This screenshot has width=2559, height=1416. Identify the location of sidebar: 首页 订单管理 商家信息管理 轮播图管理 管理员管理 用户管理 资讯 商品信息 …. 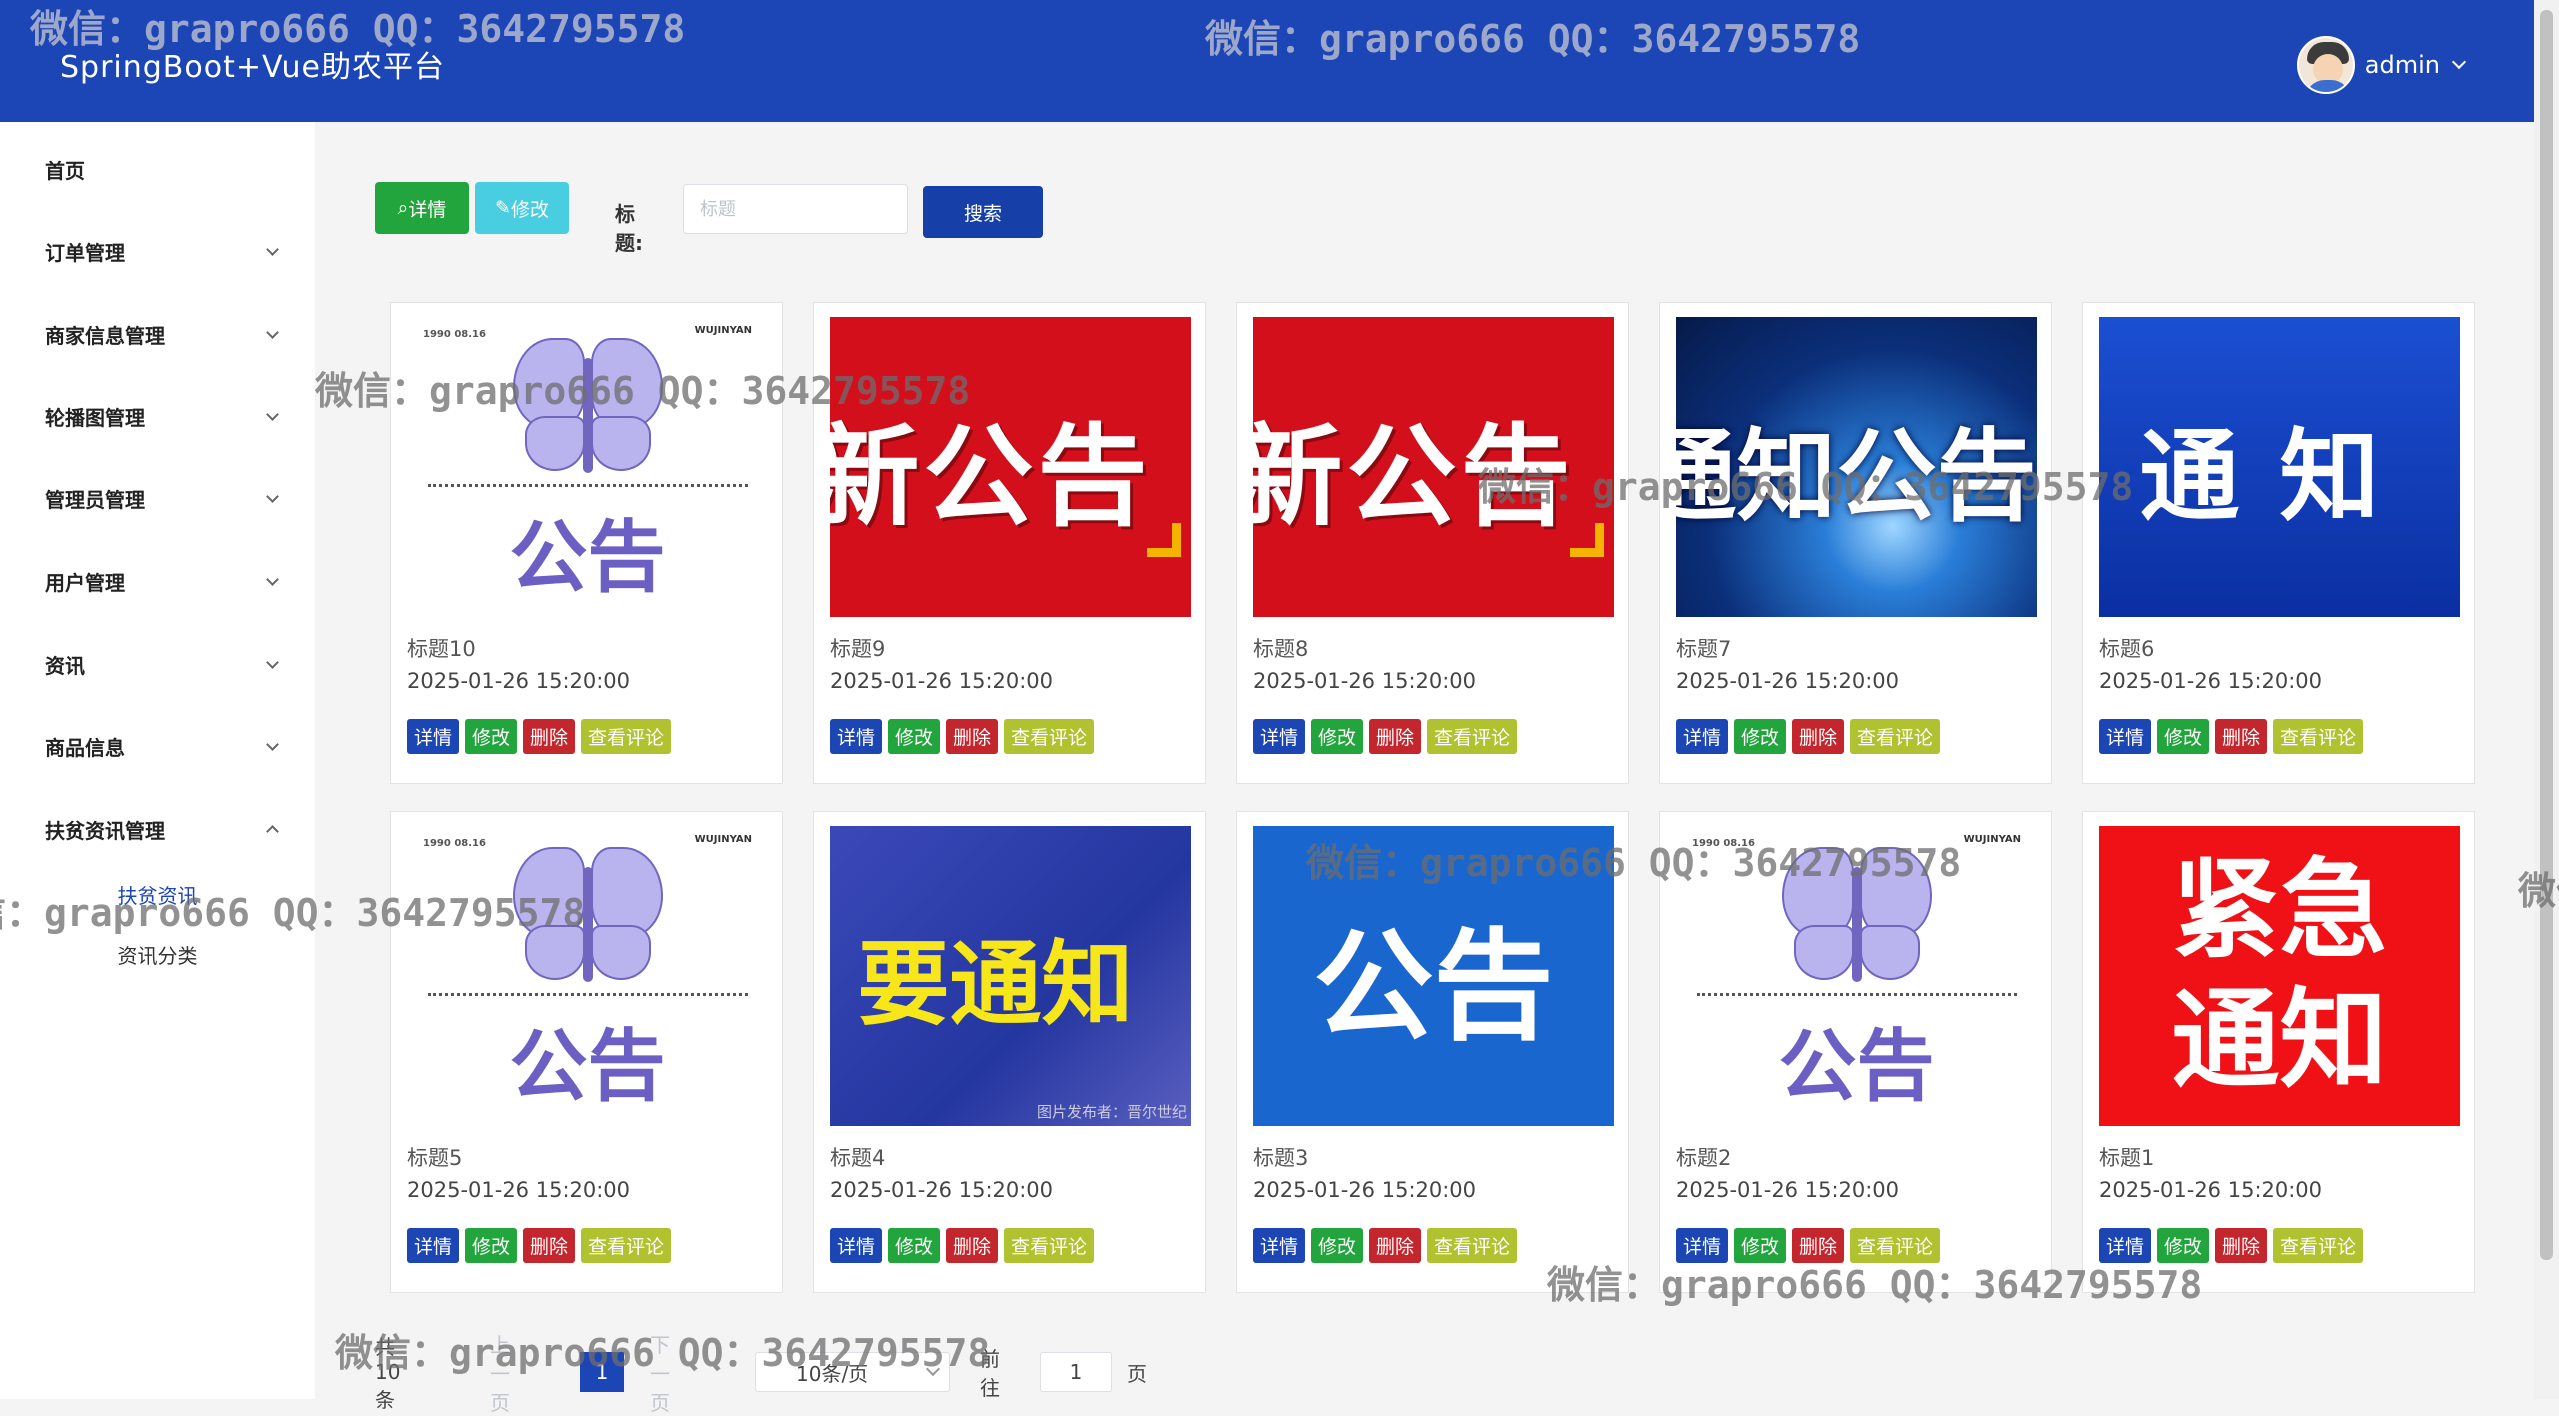
(157, 760).